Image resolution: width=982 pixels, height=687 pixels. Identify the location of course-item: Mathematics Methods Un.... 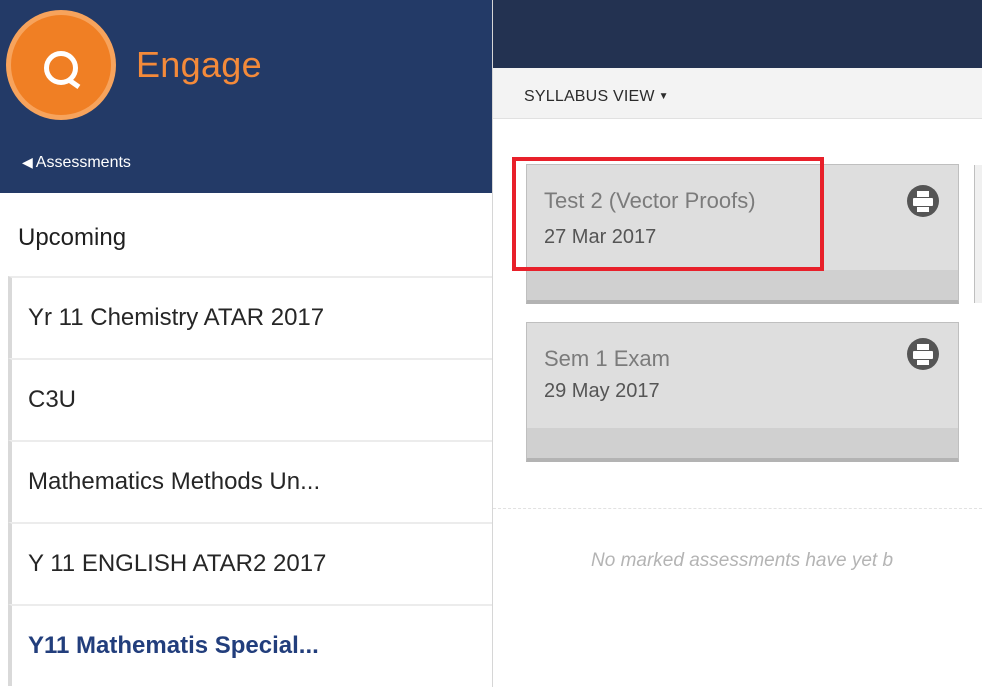
(250, 481).